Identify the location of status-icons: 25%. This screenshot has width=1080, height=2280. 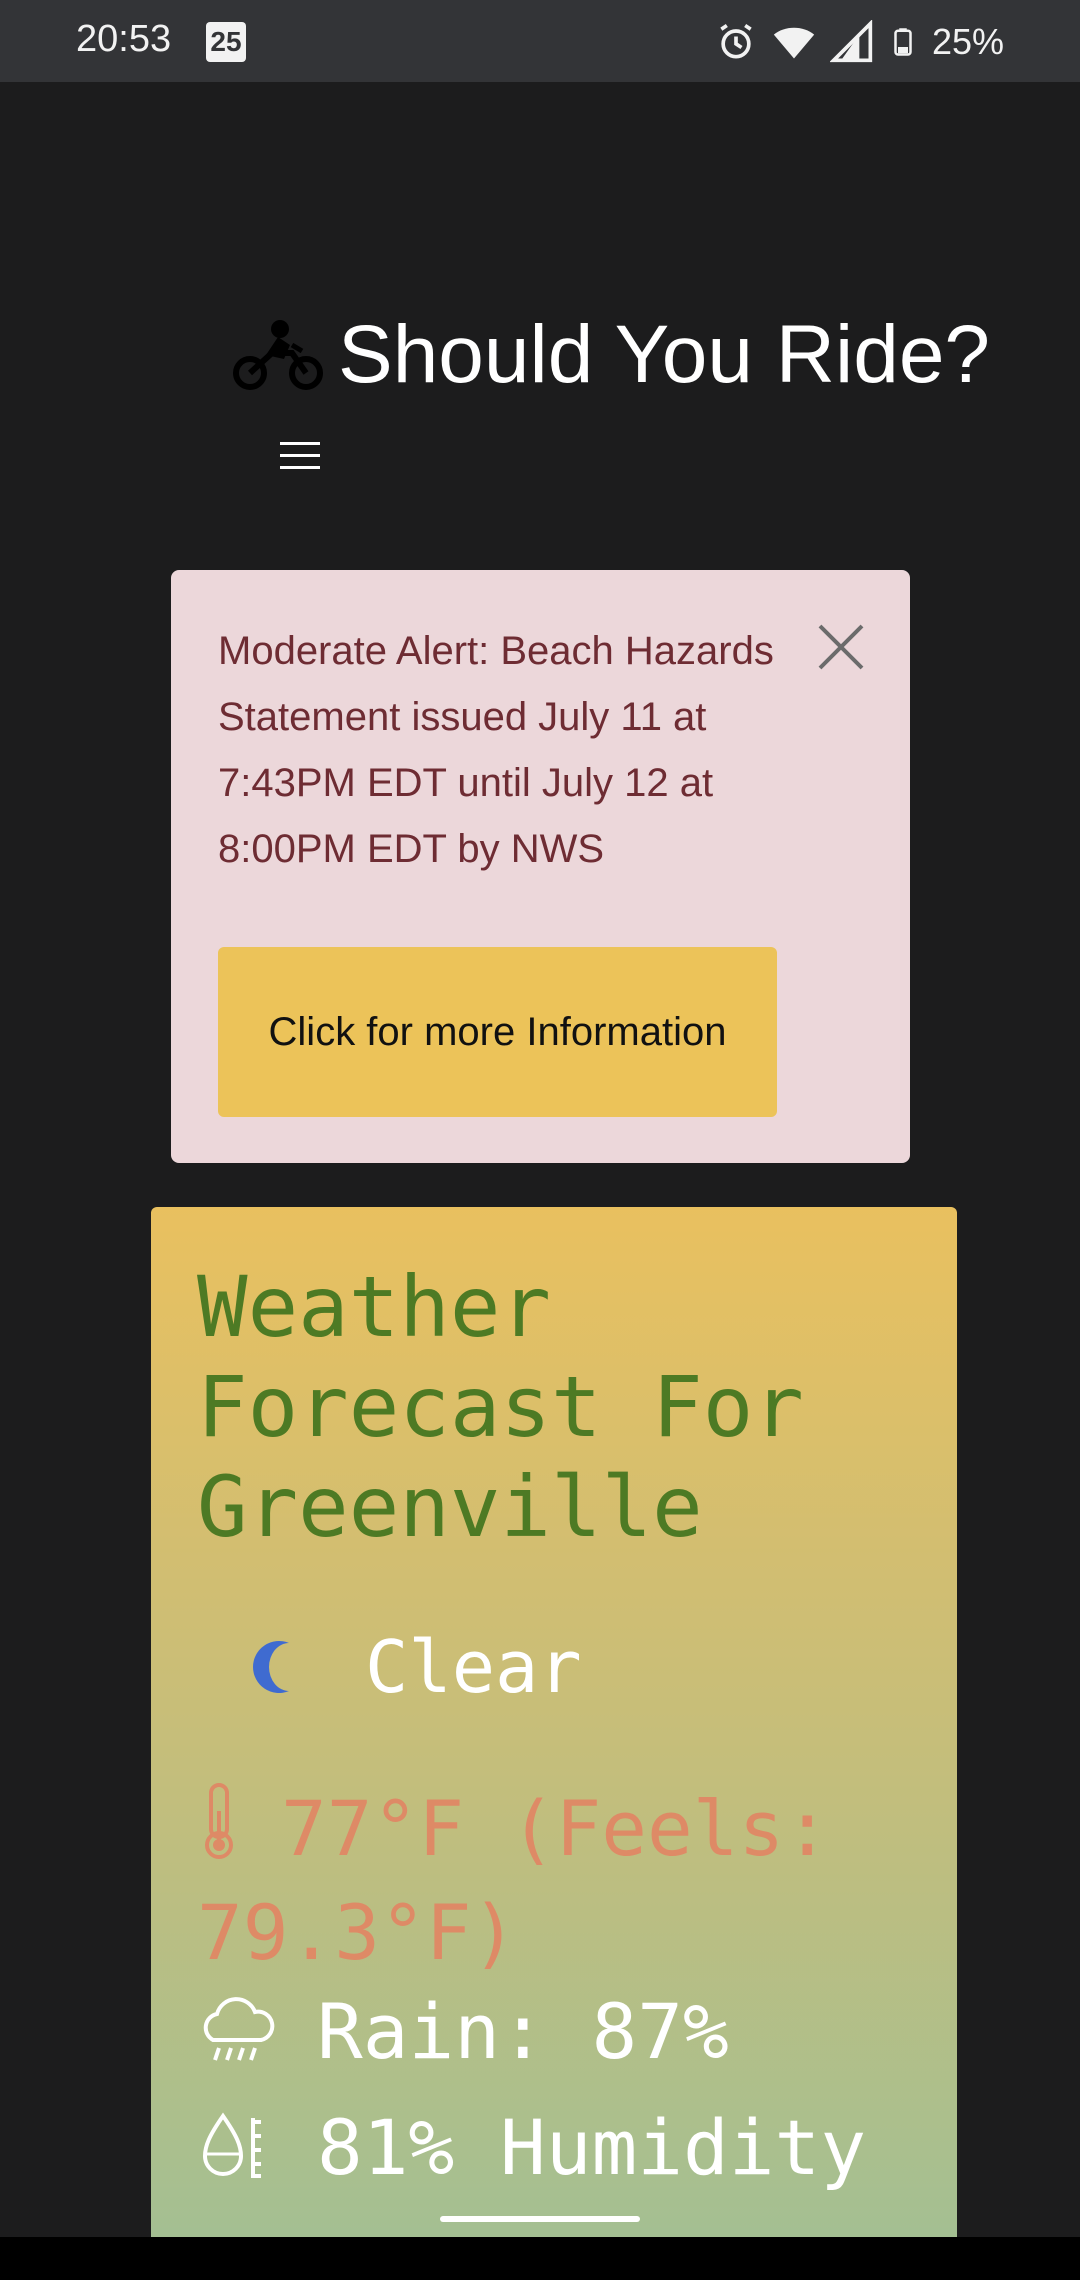
(859, 42).